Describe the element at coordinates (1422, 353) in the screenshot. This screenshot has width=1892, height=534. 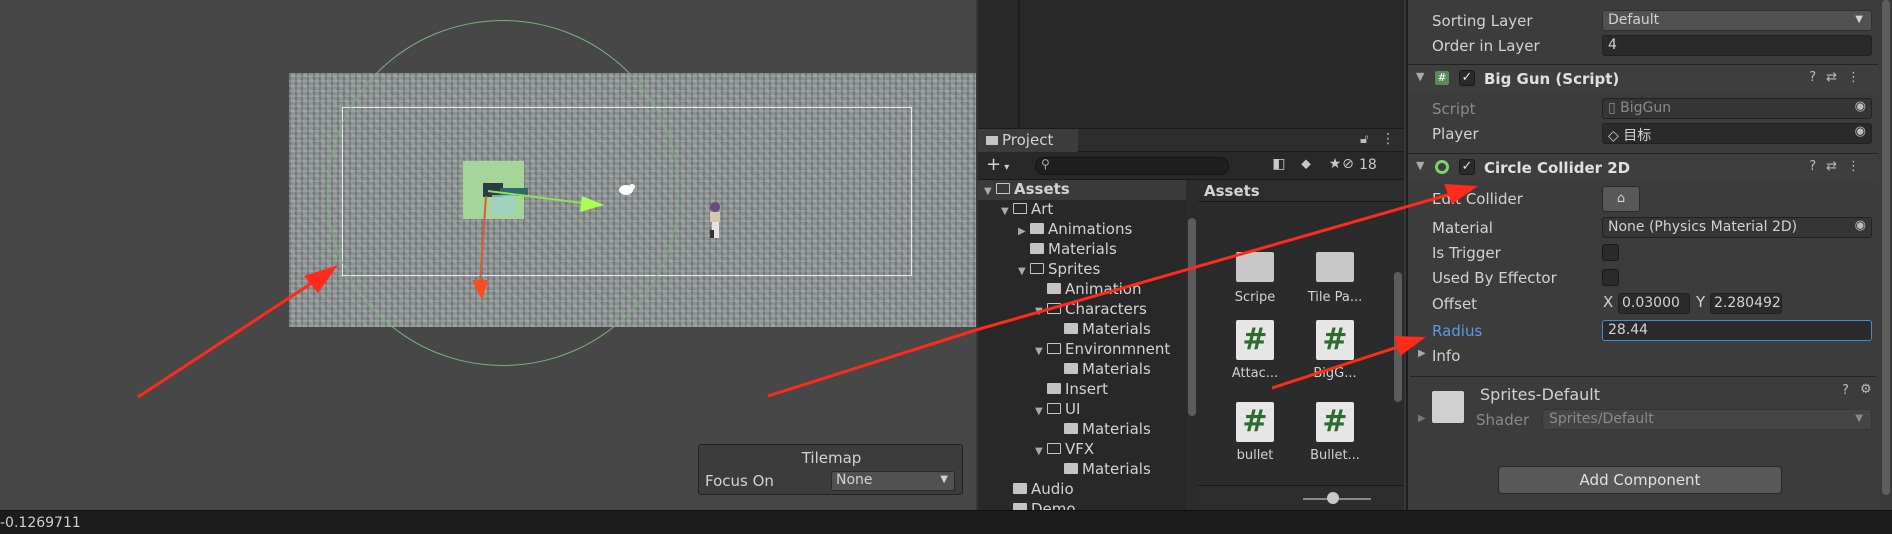
I see `info-foldout-arrow-icon: ▶` at that location.